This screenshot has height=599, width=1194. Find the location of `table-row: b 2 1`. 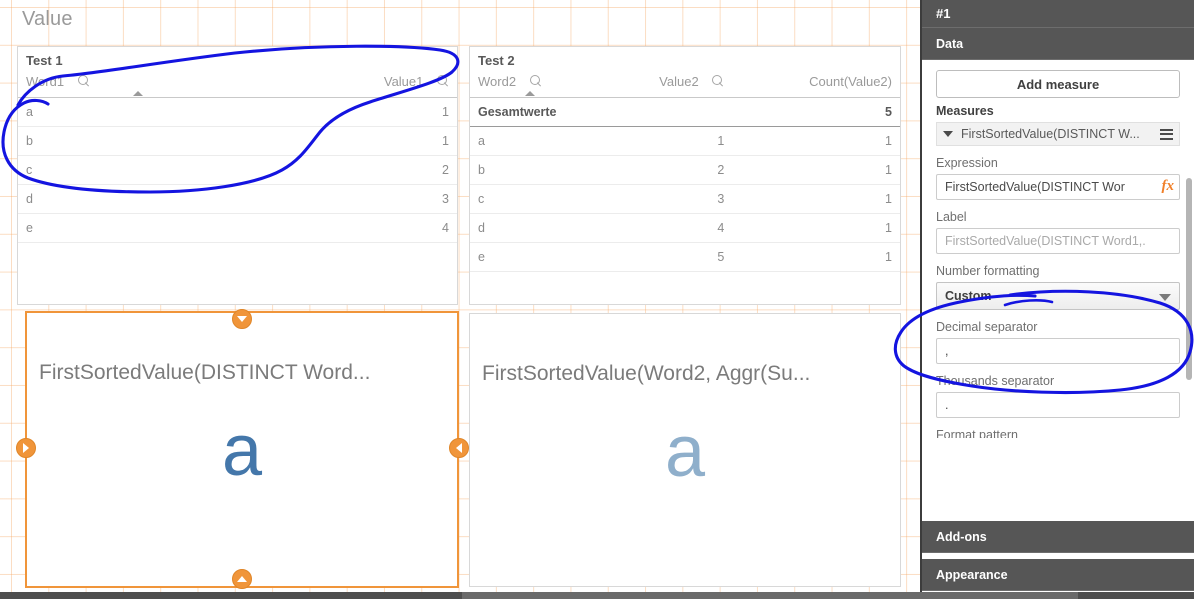

table-row: b 2 1 is located at coordinates (685, 170).